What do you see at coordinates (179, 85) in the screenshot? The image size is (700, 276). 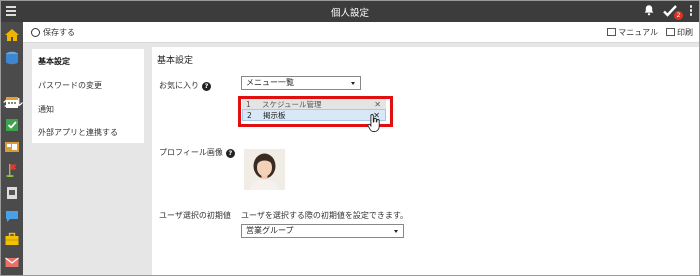 I see `favorites-label-text: お気に入り` at bounding box center [179, 85].